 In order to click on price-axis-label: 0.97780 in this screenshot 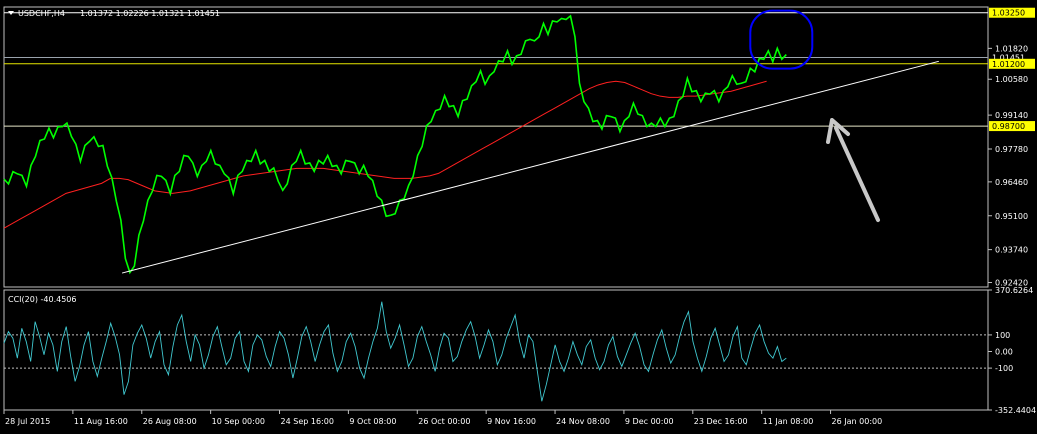, I will do `click(1011, 149)`.